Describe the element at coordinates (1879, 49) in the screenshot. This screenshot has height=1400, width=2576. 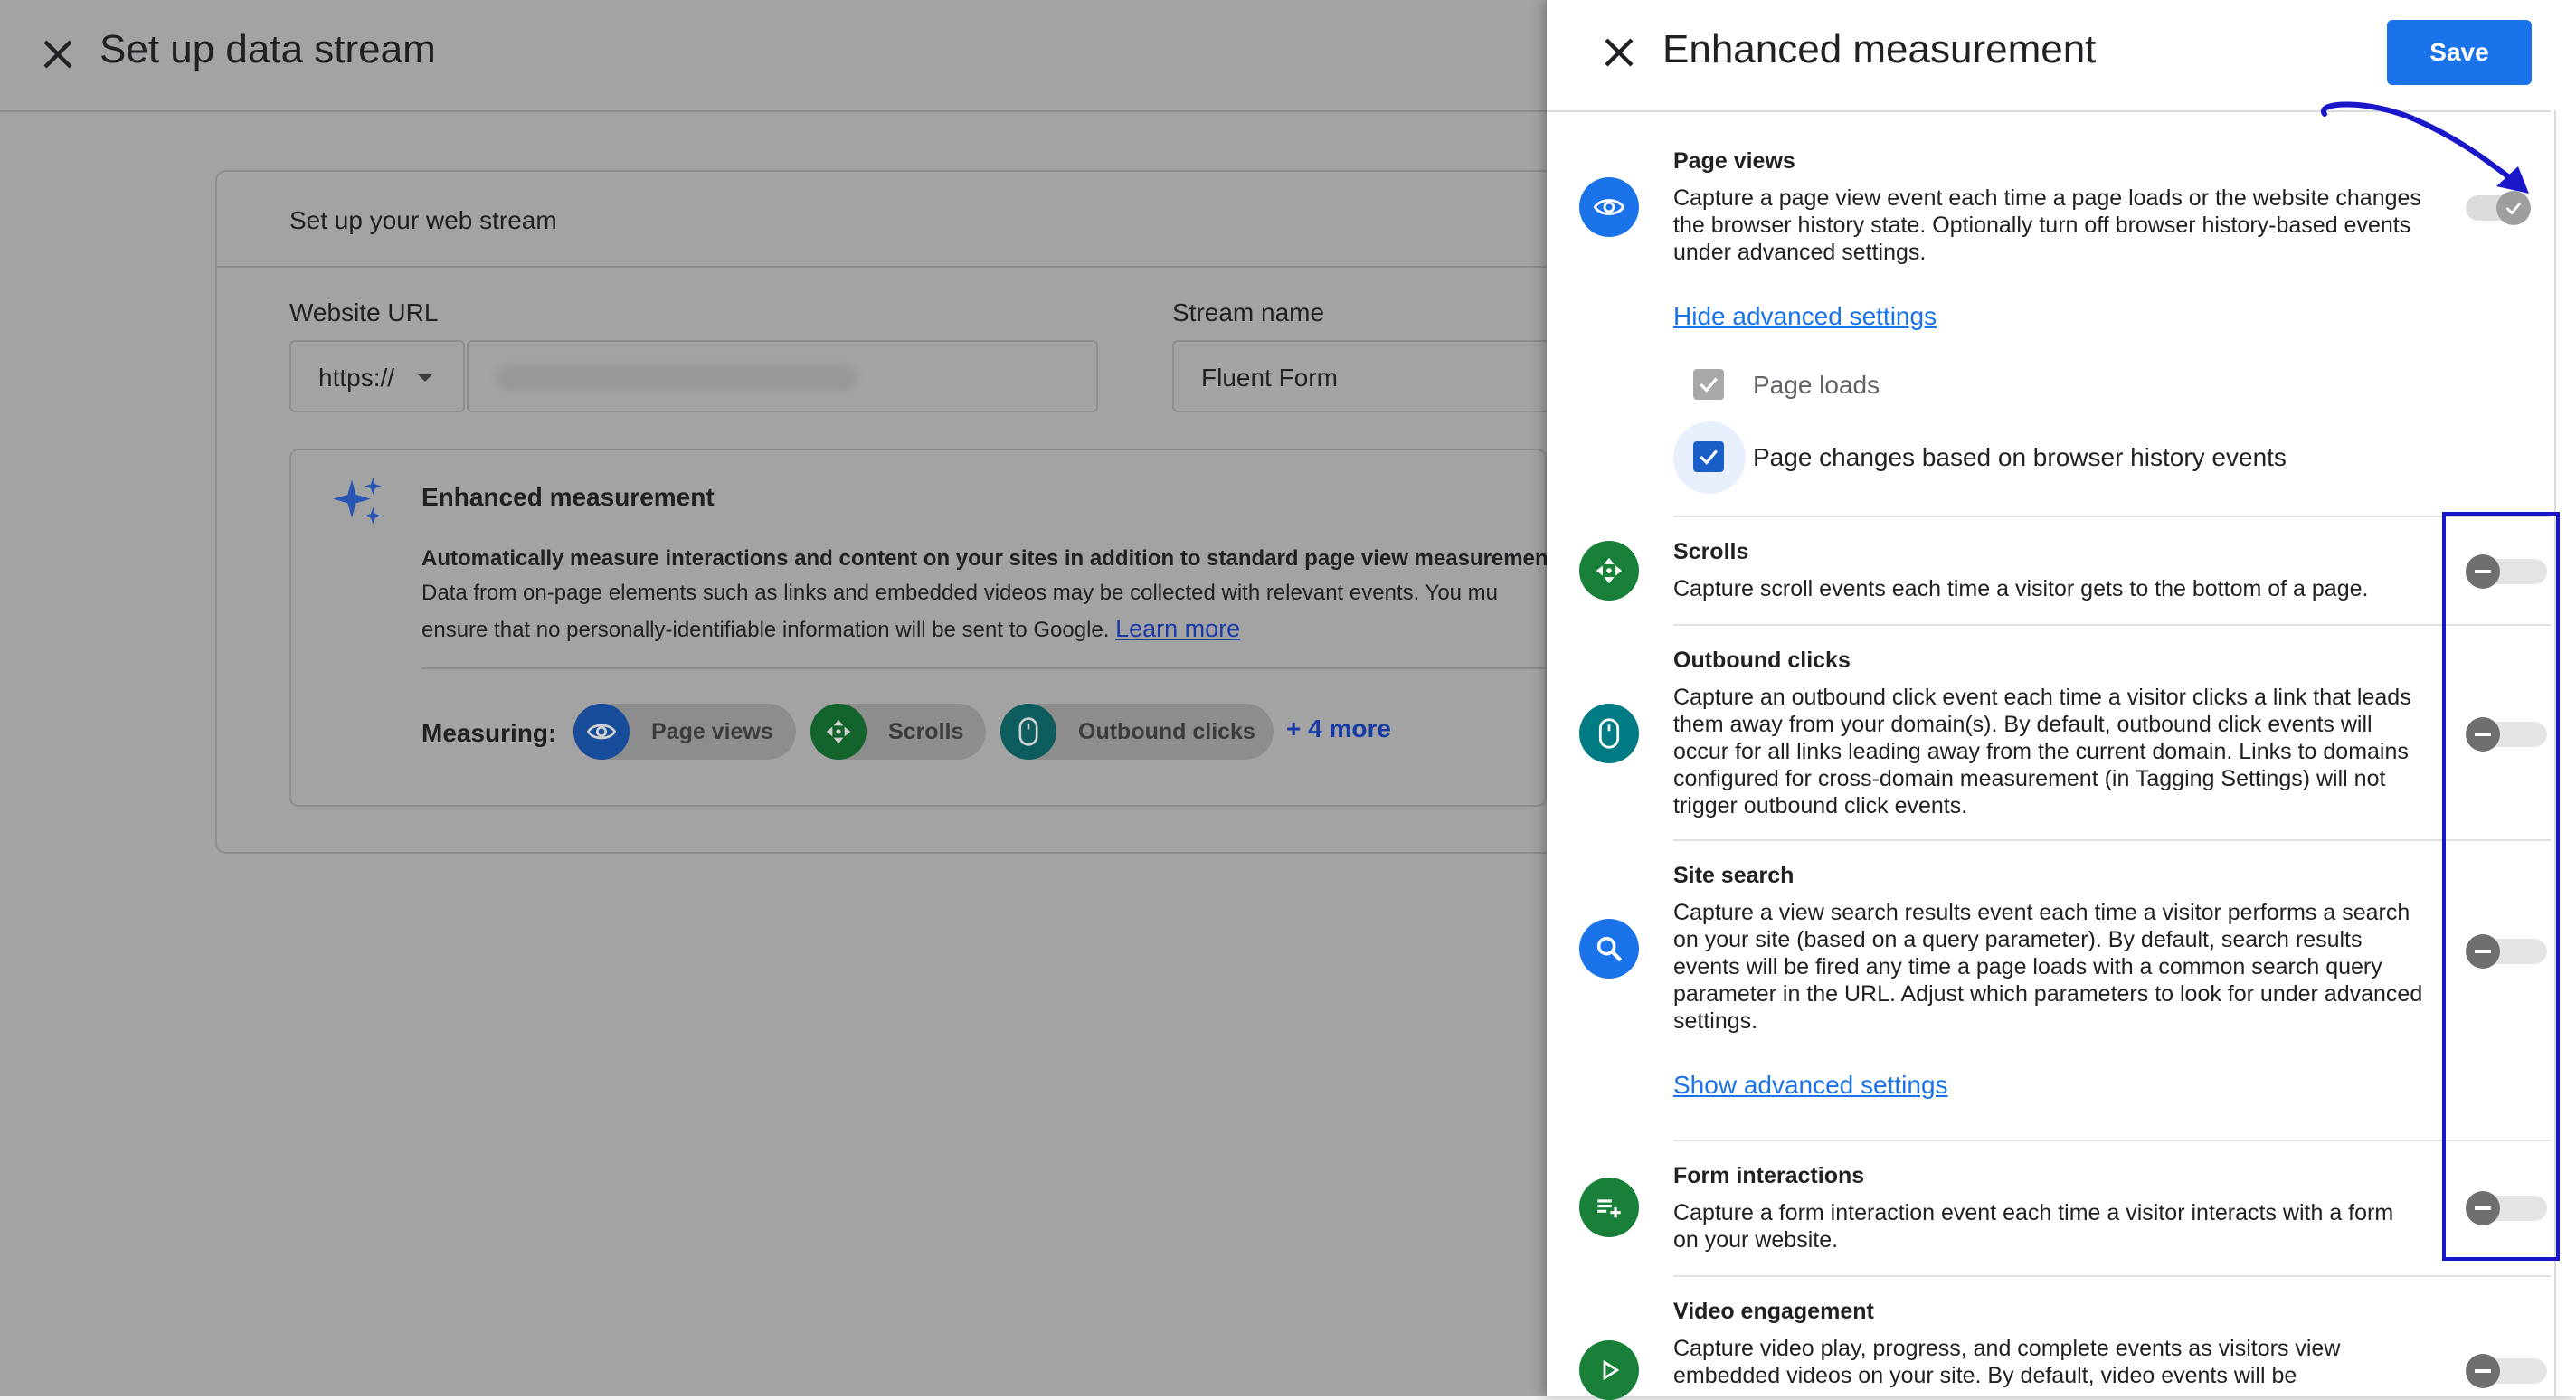
I see `panel-title: Enhanced measurement` at that location.